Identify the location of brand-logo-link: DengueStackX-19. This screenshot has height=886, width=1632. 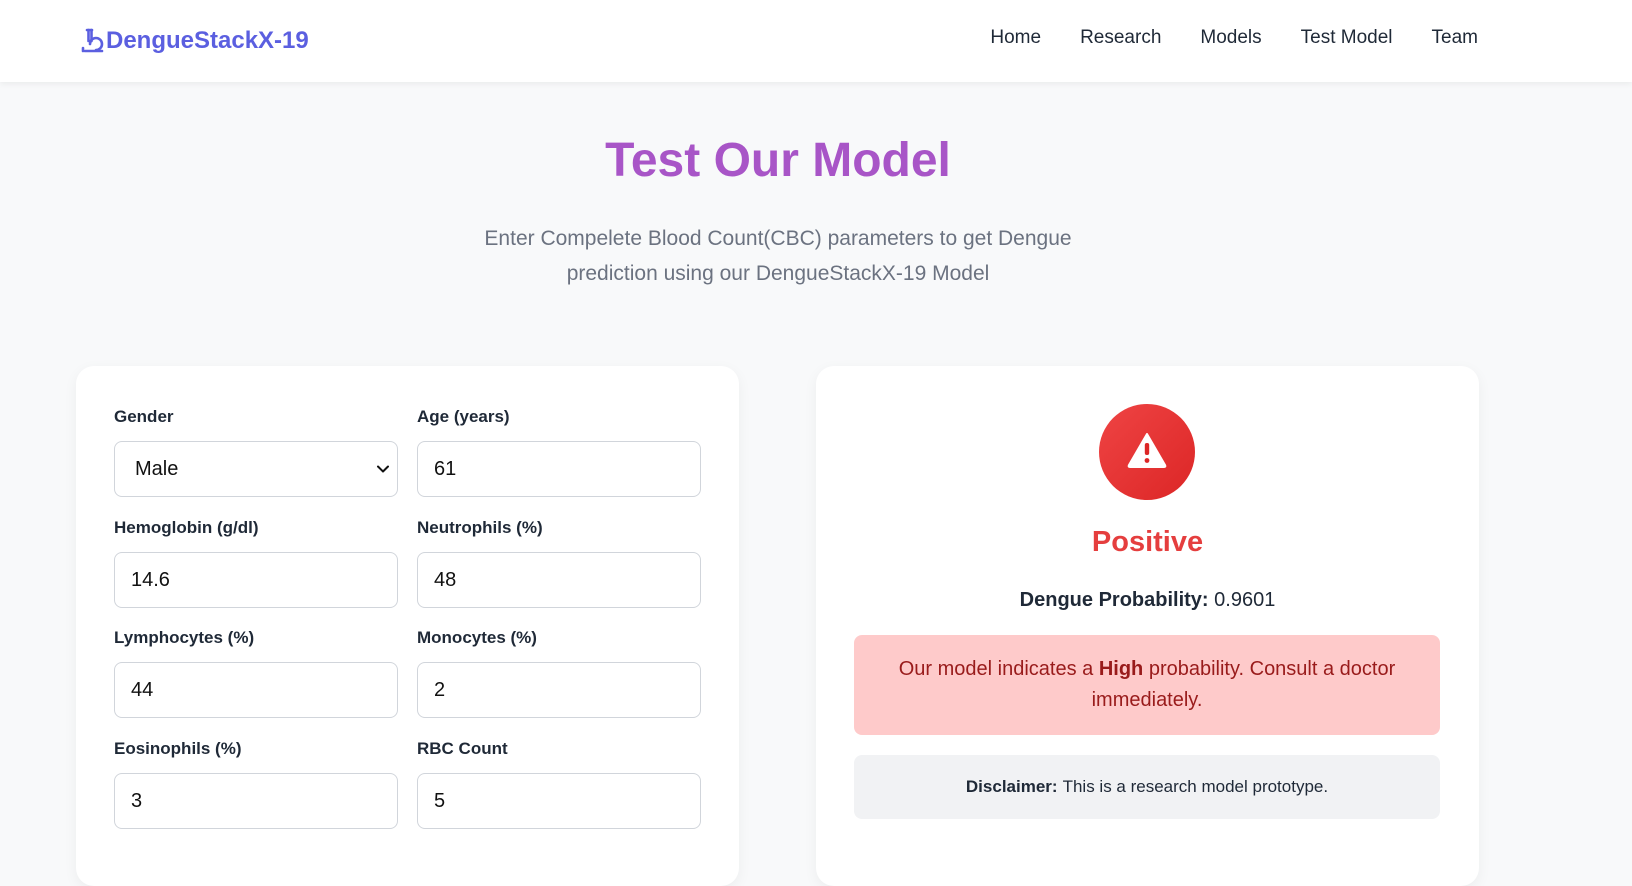
(194, 41).